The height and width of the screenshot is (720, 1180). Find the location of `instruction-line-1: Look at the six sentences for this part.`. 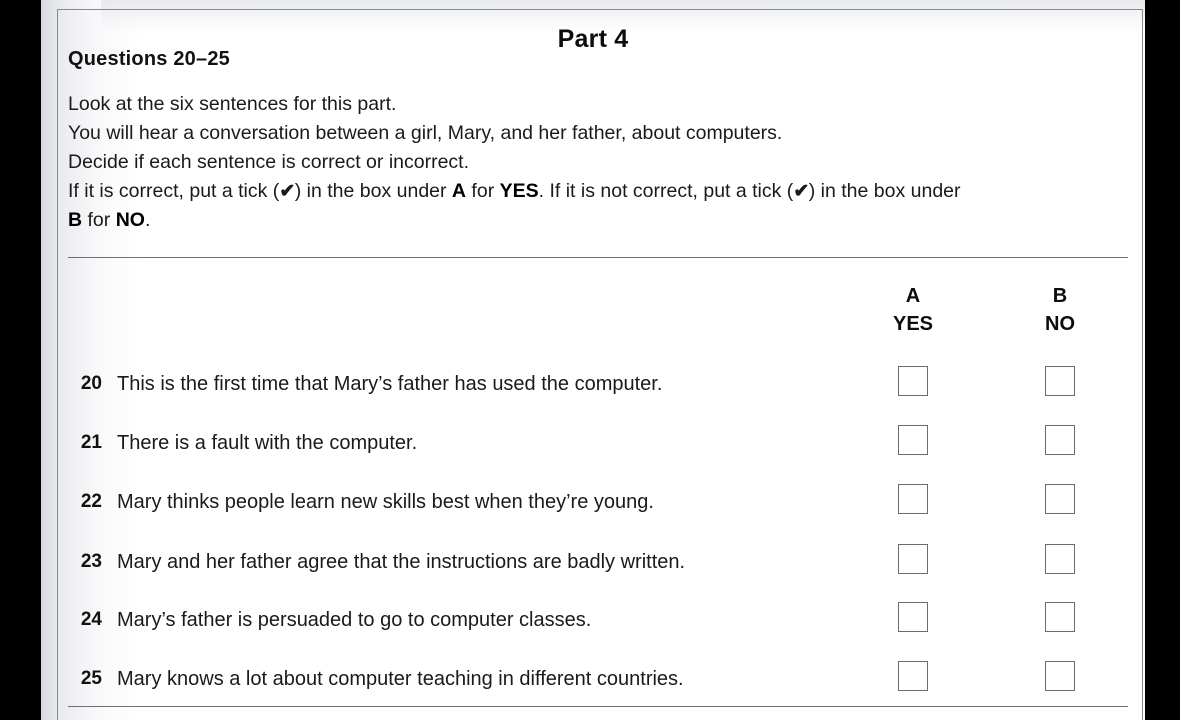

instruction-line-1: Look at the six sentences for this part. is located at coordinates (232, 104).